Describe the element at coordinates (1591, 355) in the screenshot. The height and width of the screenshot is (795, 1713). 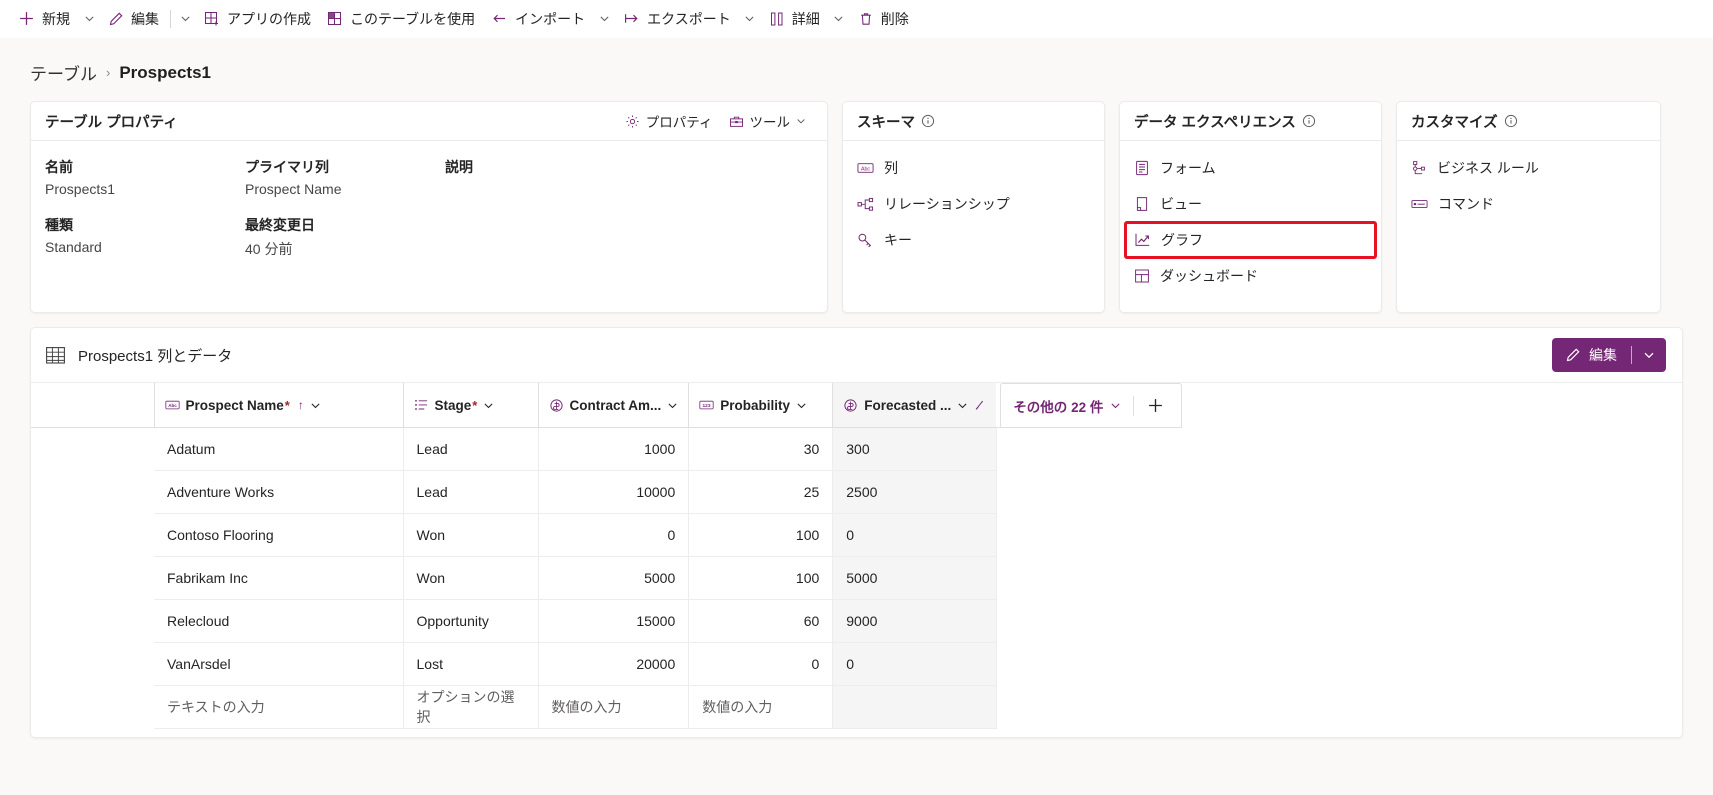
I see `grid-edit-button-main: 編集` at that location.